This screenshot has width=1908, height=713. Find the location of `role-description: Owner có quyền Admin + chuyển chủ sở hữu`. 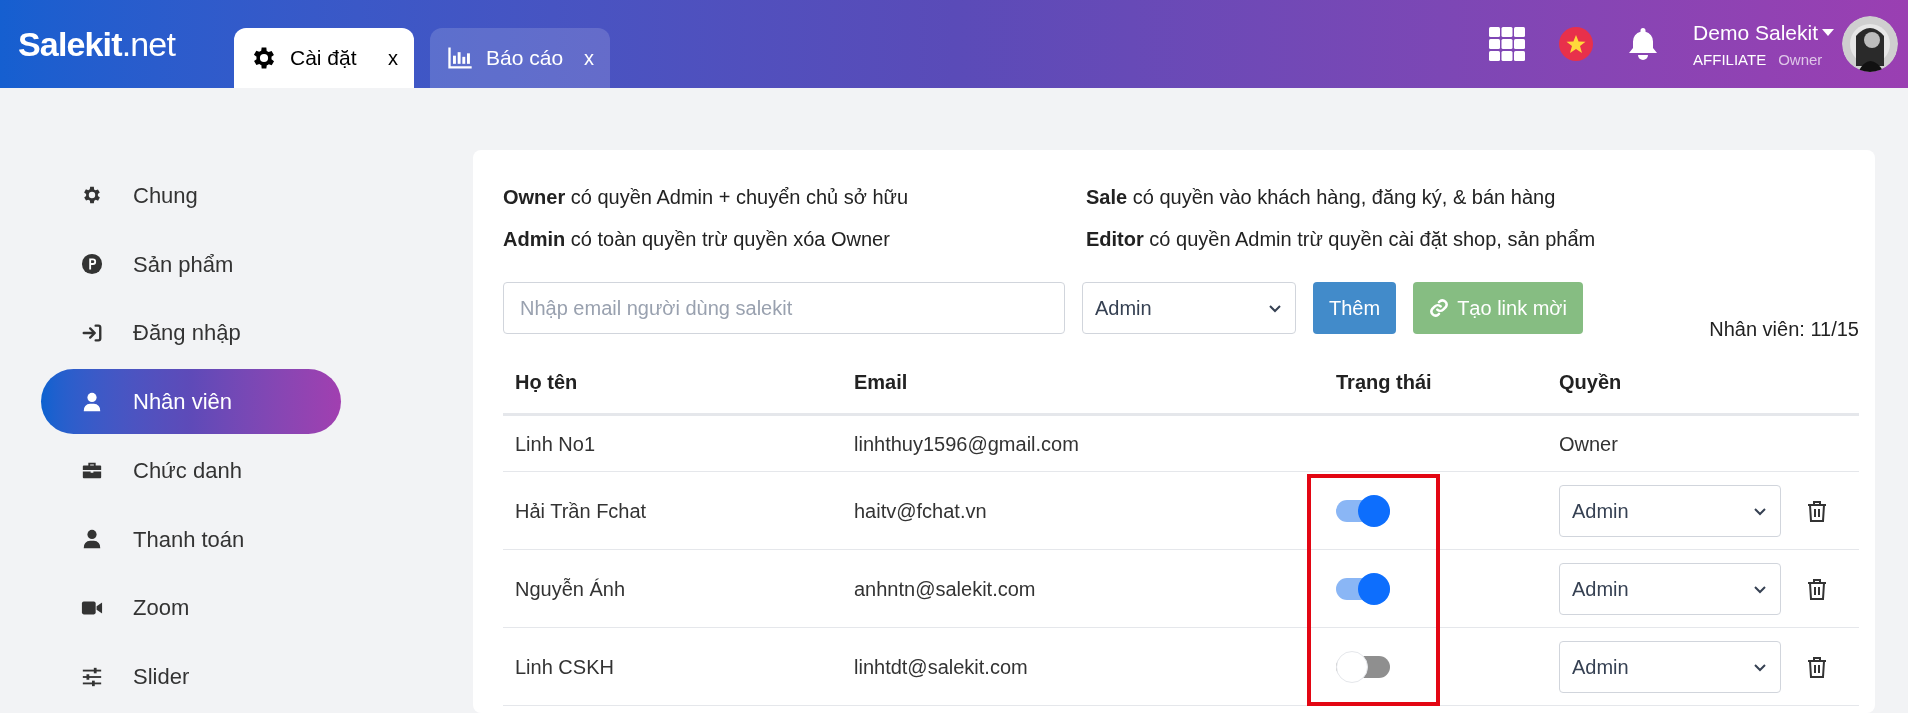

role-description: Owner có quyền Admin + chuyển chủ sở hữu is located at coordinates (706, 197).